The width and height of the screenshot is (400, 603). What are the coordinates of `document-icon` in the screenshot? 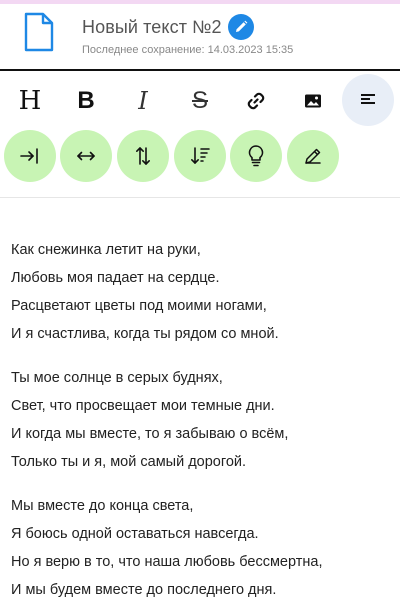 It's located at (39, 32).